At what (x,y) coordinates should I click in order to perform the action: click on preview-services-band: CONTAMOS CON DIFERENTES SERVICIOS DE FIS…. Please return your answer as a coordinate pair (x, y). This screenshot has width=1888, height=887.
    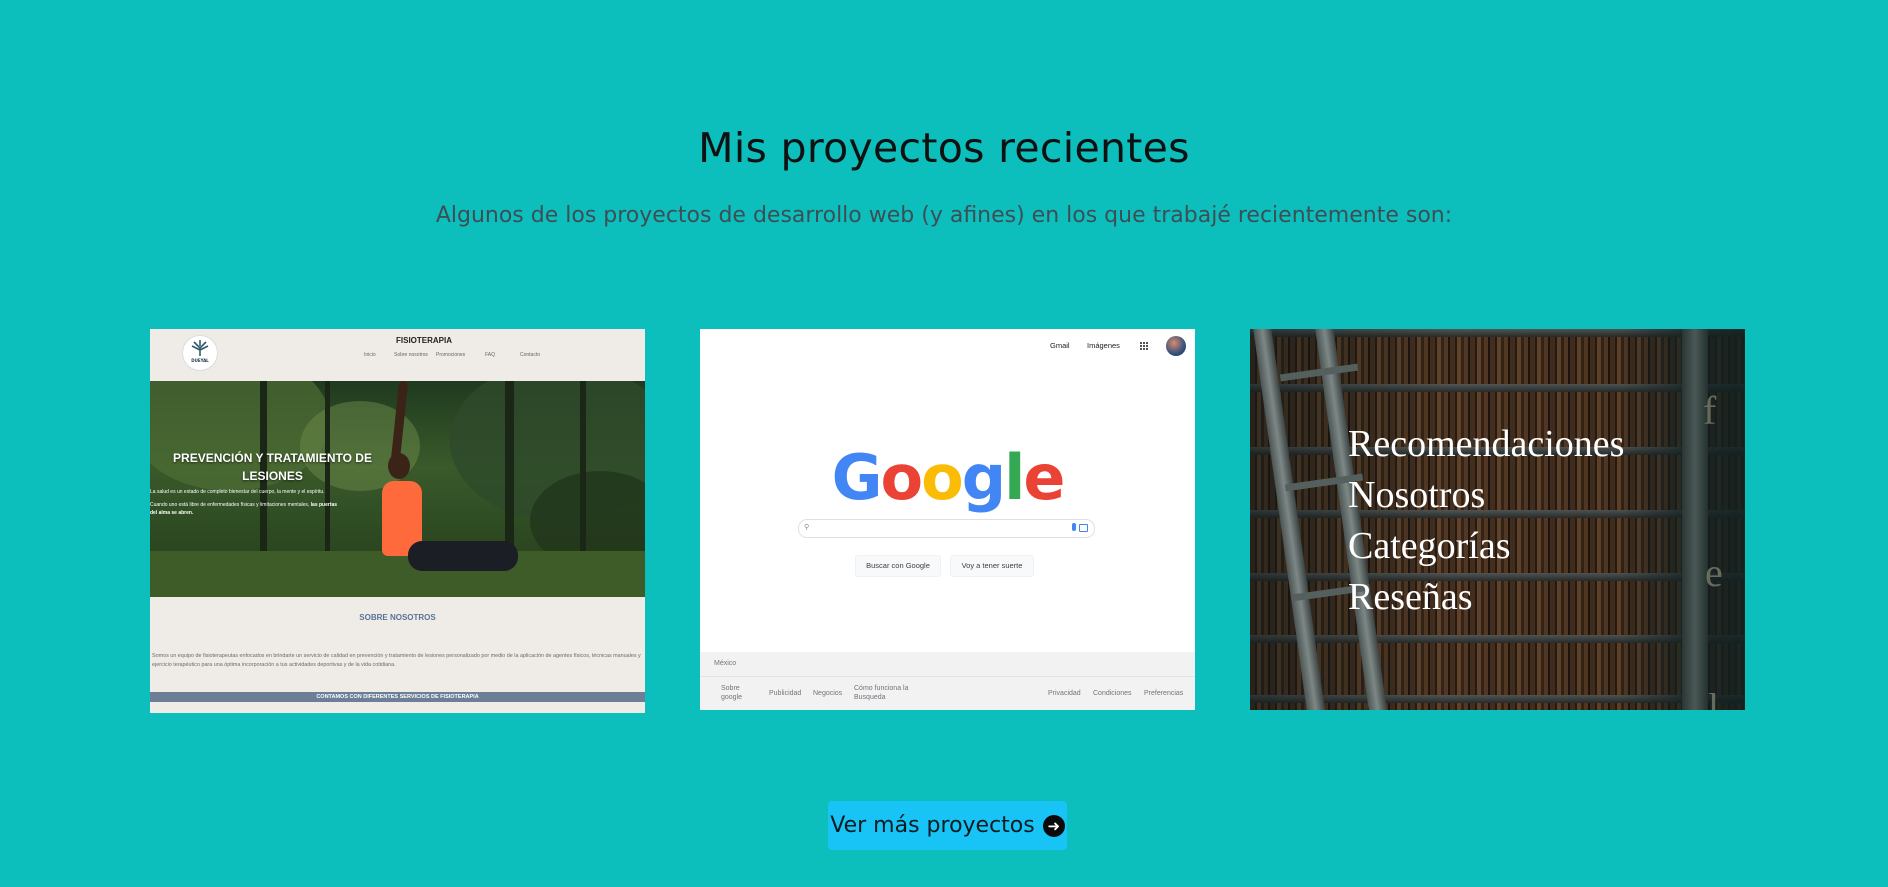
    Looking at the image, I should click on (397, 697).